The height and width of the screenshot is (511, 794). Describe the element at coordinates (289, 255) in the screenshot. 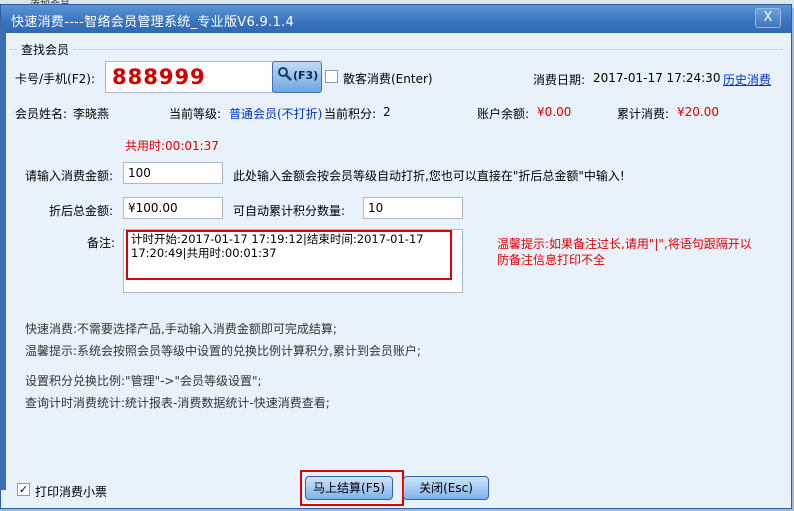

I see `remark-highlight-box` at that location.